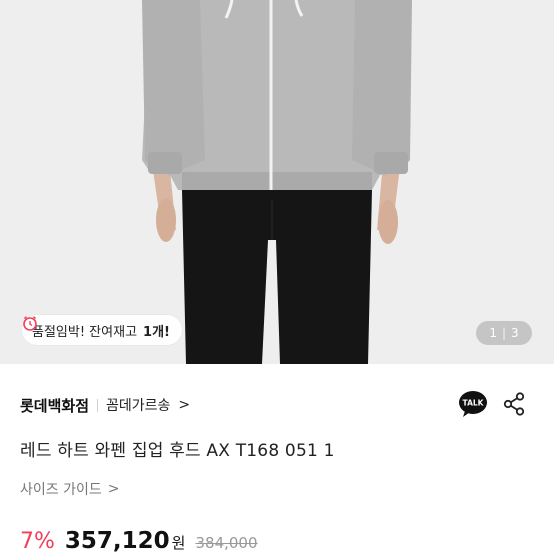 Image resolution: width=554 pixels, height=554 pixels. Describe the element at coordinates (37, 541) in the screenshot. I see `discount-rate: 7%` at that location.